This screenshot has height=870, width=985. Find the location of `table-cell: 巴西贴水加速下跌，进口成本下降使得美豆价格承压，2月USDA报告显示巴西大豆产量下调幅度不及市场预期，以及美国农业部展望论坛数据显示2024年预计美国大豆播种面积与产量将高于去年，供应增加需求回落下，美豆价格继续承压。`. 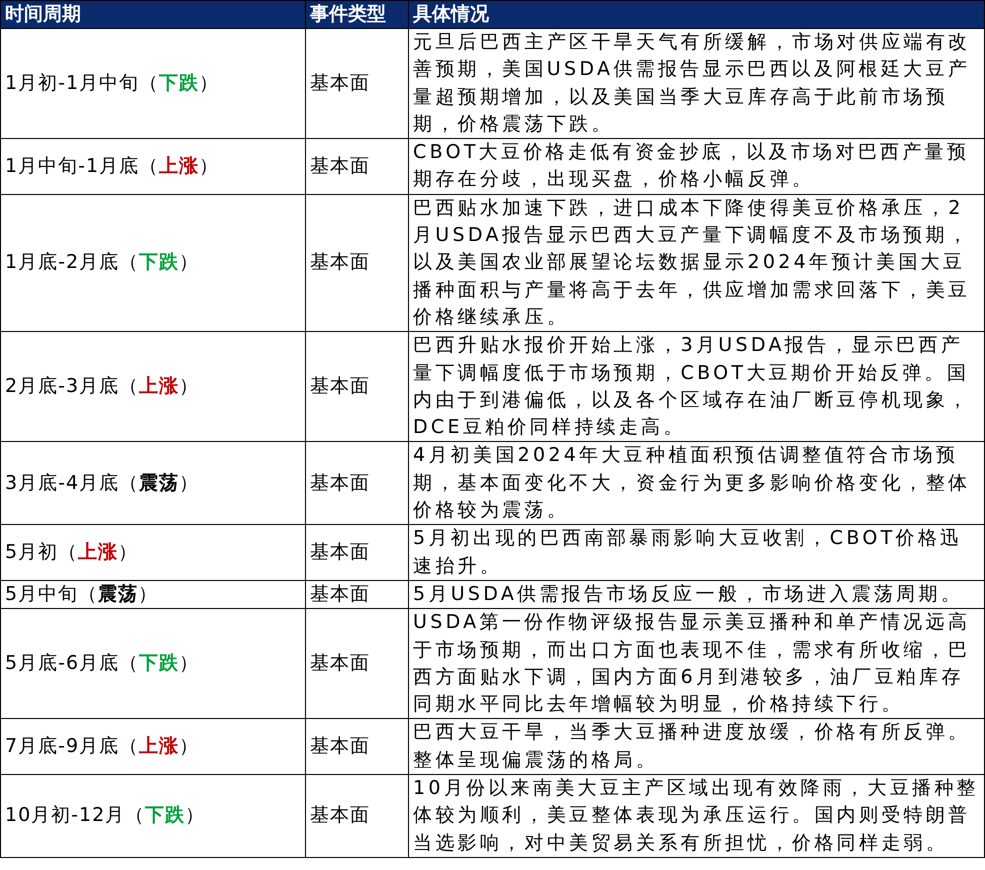

table-cell: 巴西贴水加速下跌，进口成本下降使得美豆价格承压，2月USDA报告显示巴西大豆产量下调幅度不及市场预期，以及美国农业部展望论坛数据显示2024年预计美国大豆播种面积与产量将高于去年，供应增加需求回落下，美豆价格继续承压。 is located at coordinates (696, 263).